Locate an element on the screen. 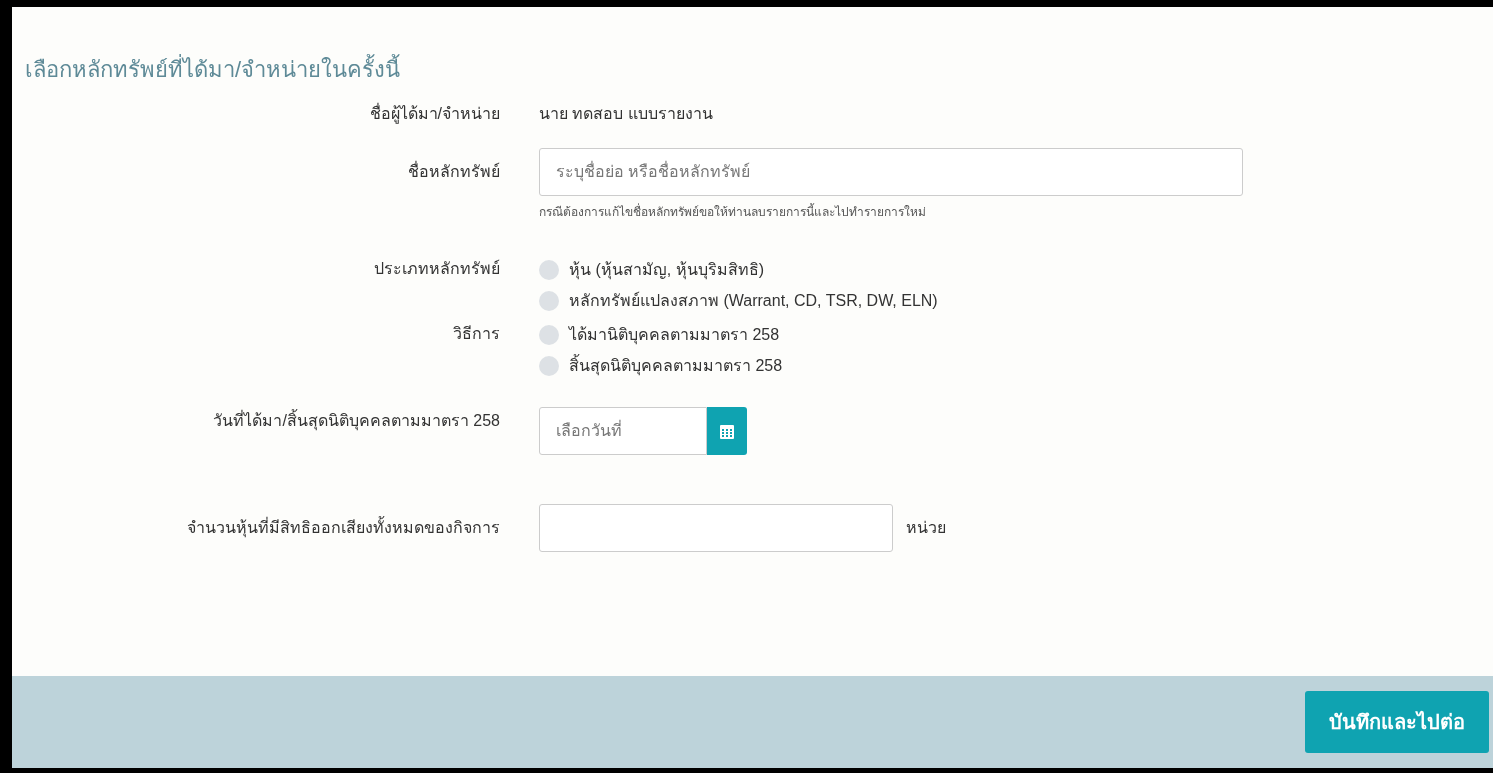 This screenshot has height=773, width=1493. security-name-field: ระบุชื่อย่อ หรือชื่อหลักทรัพย์ is located at coordinates (891, 172).